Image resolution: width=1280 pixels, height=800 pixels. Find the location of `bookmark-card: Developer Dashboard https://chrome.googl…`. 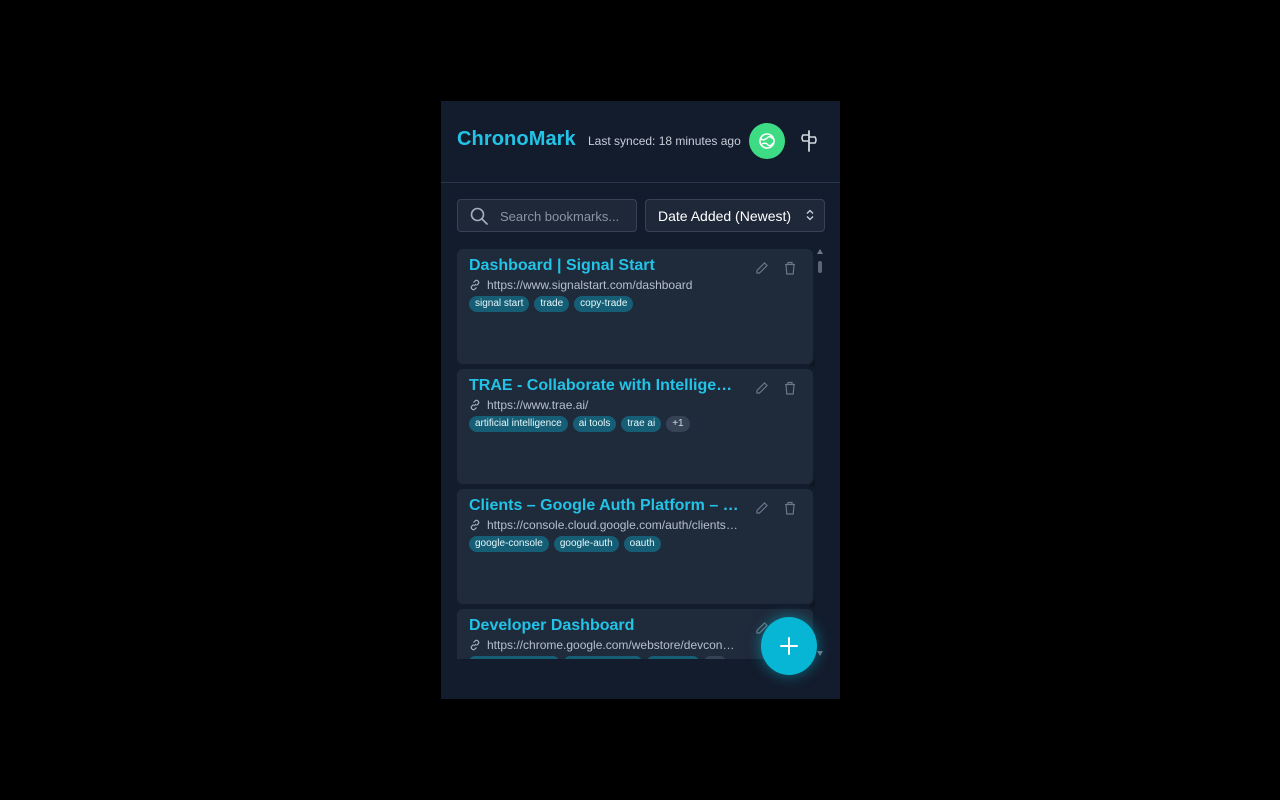

bookmark-card: Developer Dashboard https://chrome.googl… is located at coordinates (635, 634).